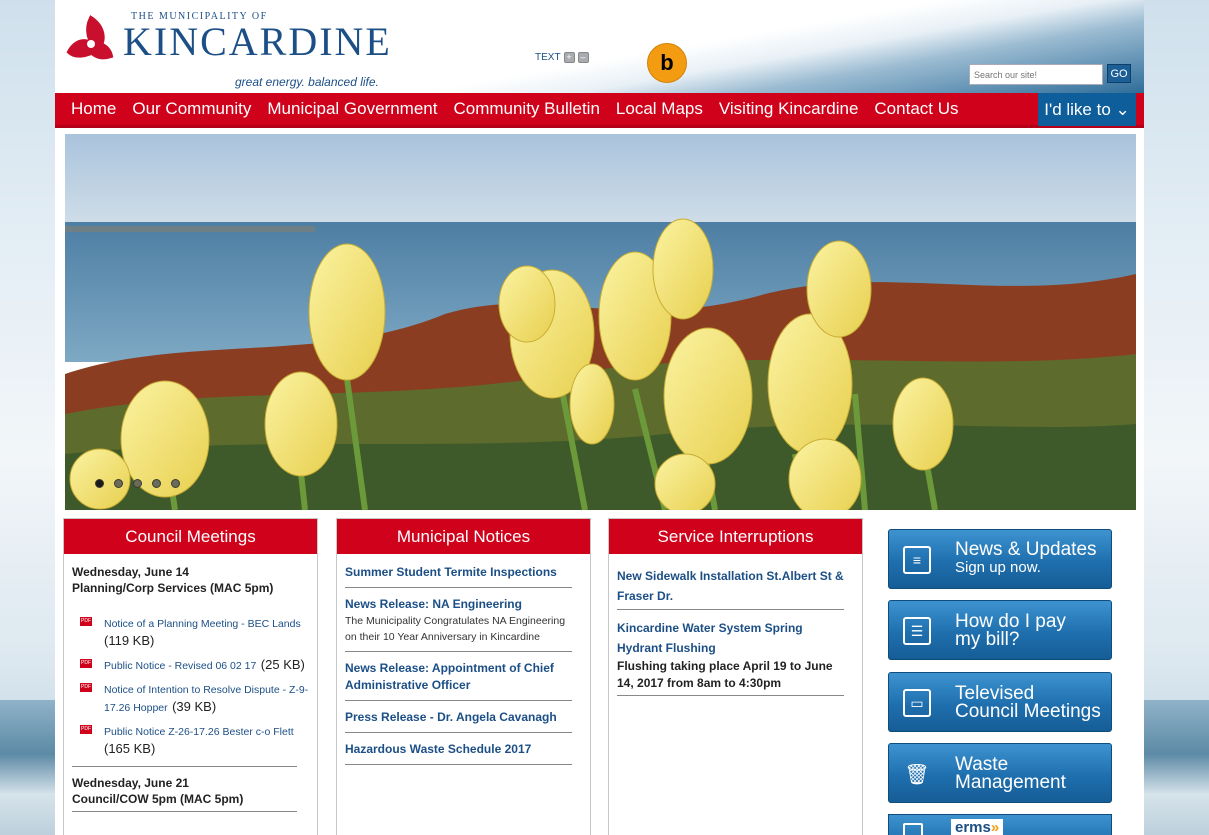 The image size is (1209, 835). Describe the element at coordinates (987, 639) in the screenshot. I see `pay-bill-label-2: my bill?` at that location.